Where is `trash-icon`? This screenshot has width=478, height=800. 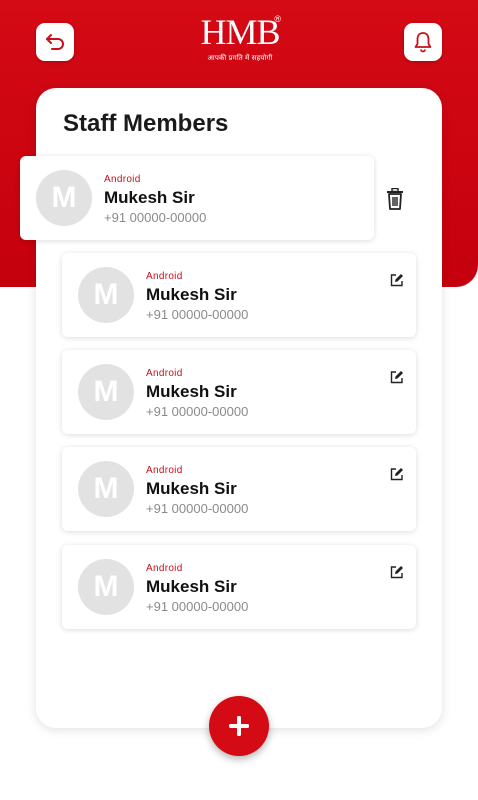 trash-icon is located at coordinates (395, 199).